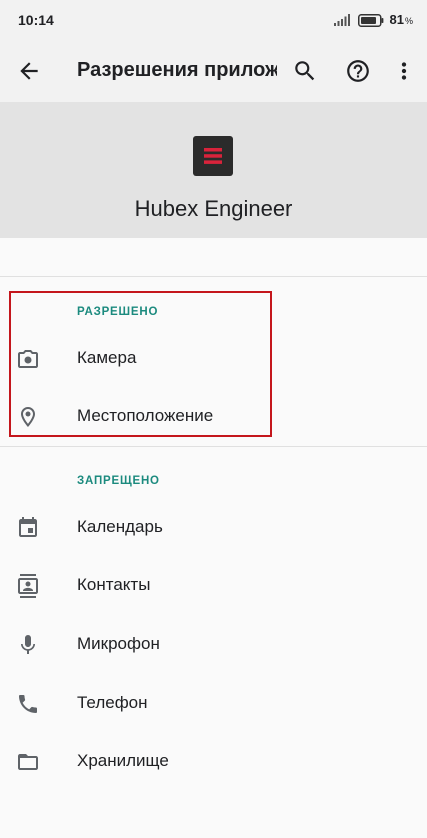 This screenshot has width=427, height=838. I want to click on permission-item-camera: Камера, so click(213, 359).